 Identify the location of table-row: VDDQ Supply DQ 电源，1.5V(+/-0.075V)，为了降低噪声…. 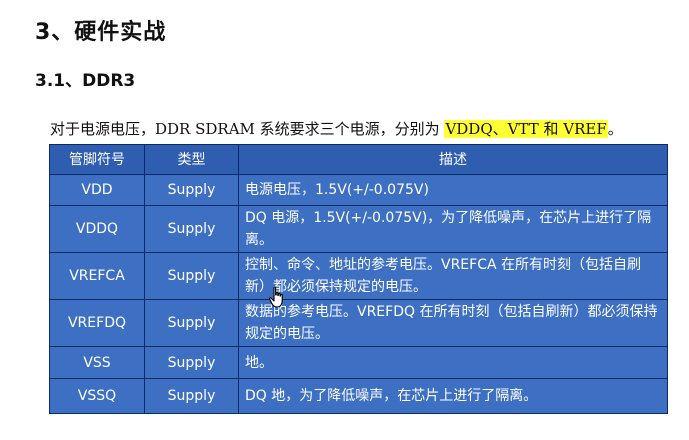
(358, 229).